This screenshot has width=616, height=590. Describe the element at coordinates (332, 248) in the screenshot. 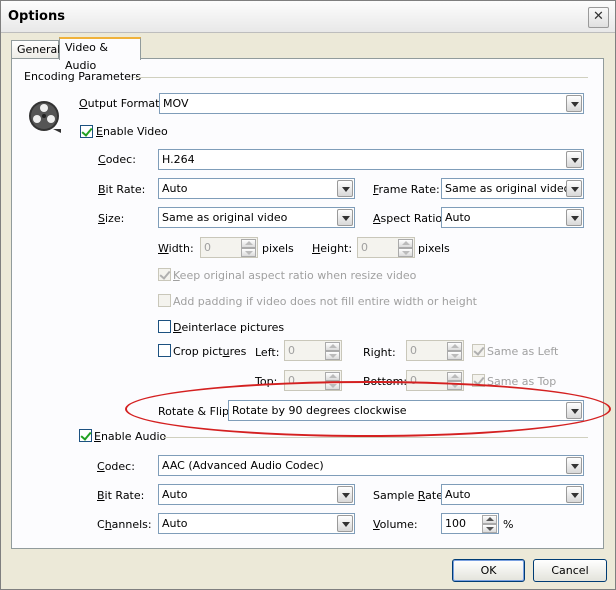

I see `height-label: Height:` at that location.